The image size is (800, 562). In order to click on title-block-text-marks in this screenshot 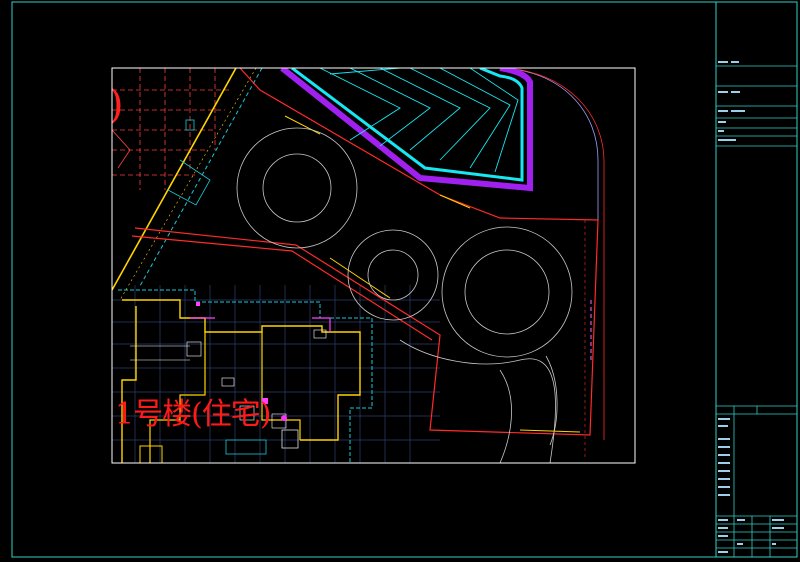, I will do `click(751, 307)`.